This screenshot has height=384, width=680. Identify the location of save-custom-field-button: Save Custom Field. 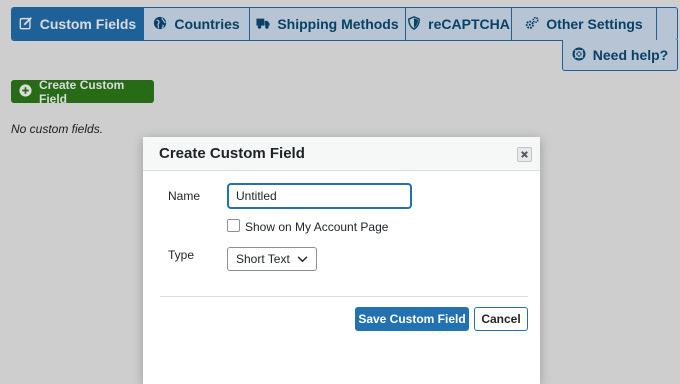
(412, 319).